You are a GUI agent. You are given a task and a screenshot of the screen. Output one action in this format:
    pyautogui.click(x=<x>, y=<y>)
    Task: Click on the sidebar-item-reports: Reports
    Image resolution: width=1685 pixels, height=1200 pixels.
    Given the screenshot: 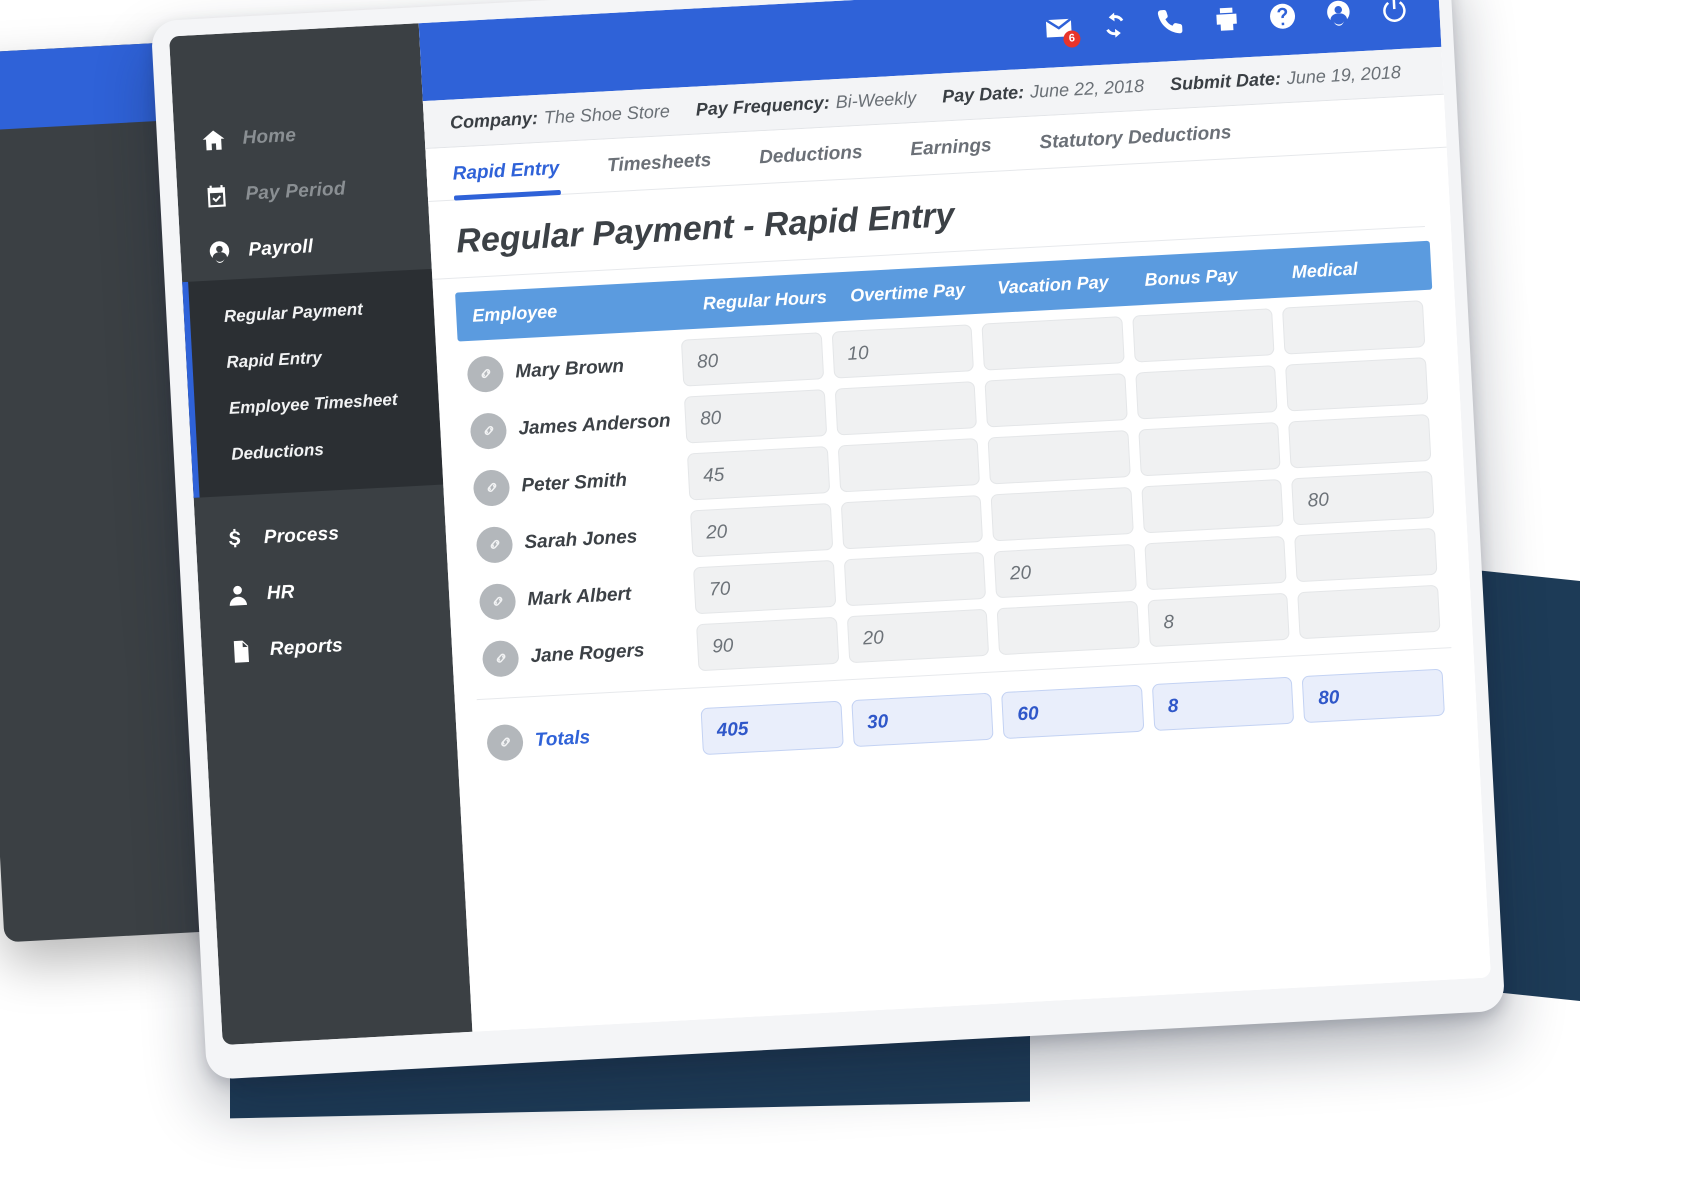 What is the action you would take?
    pyautogui.click(x=326, y=646)
    